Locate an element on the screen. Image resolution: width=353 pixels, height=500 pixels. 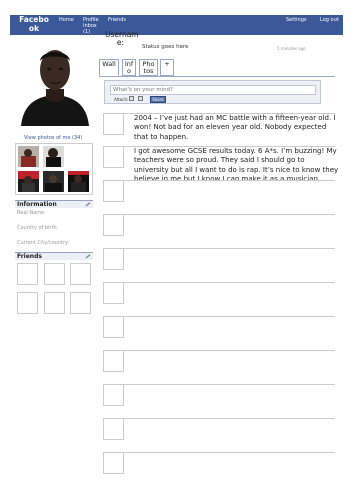
friends-title: Friends is located at coordinates (29, 256).